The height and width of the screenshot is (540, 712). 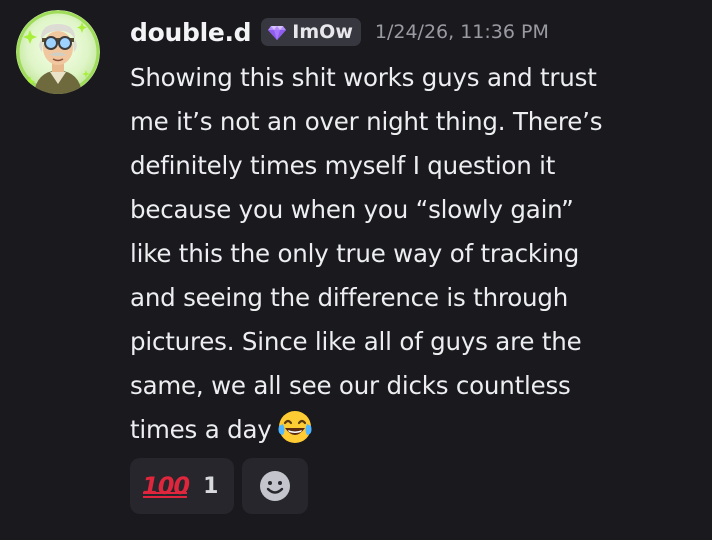 I want to click on reactions-bar: 100 1, so click(x=219, y=486).